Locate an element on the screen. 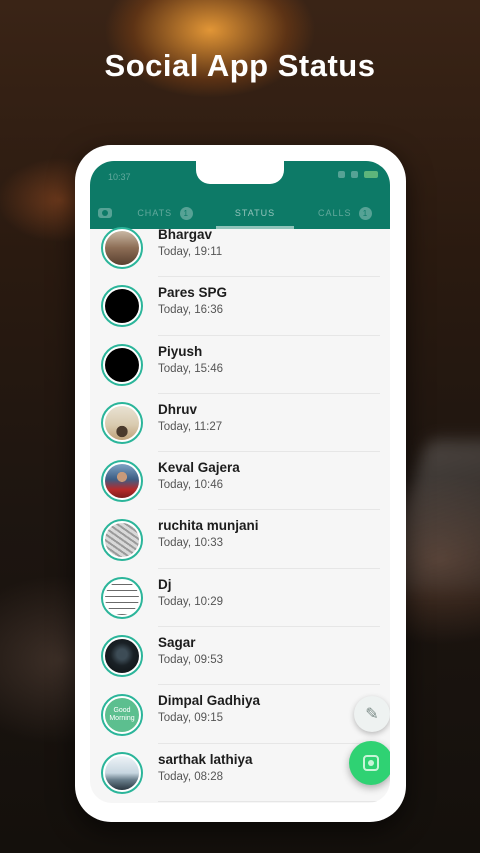 Image resolution: width=480 pixels, height=853 pixels. avatar: Good Morning is located at coordinates (122, 714).